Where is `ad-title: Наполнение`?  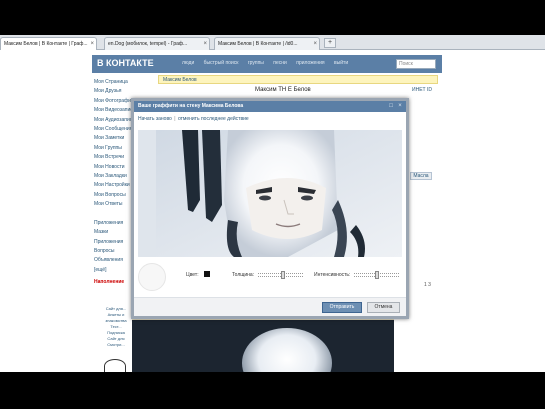
ad-title: Наполнение is located at coordinates (114, 282).